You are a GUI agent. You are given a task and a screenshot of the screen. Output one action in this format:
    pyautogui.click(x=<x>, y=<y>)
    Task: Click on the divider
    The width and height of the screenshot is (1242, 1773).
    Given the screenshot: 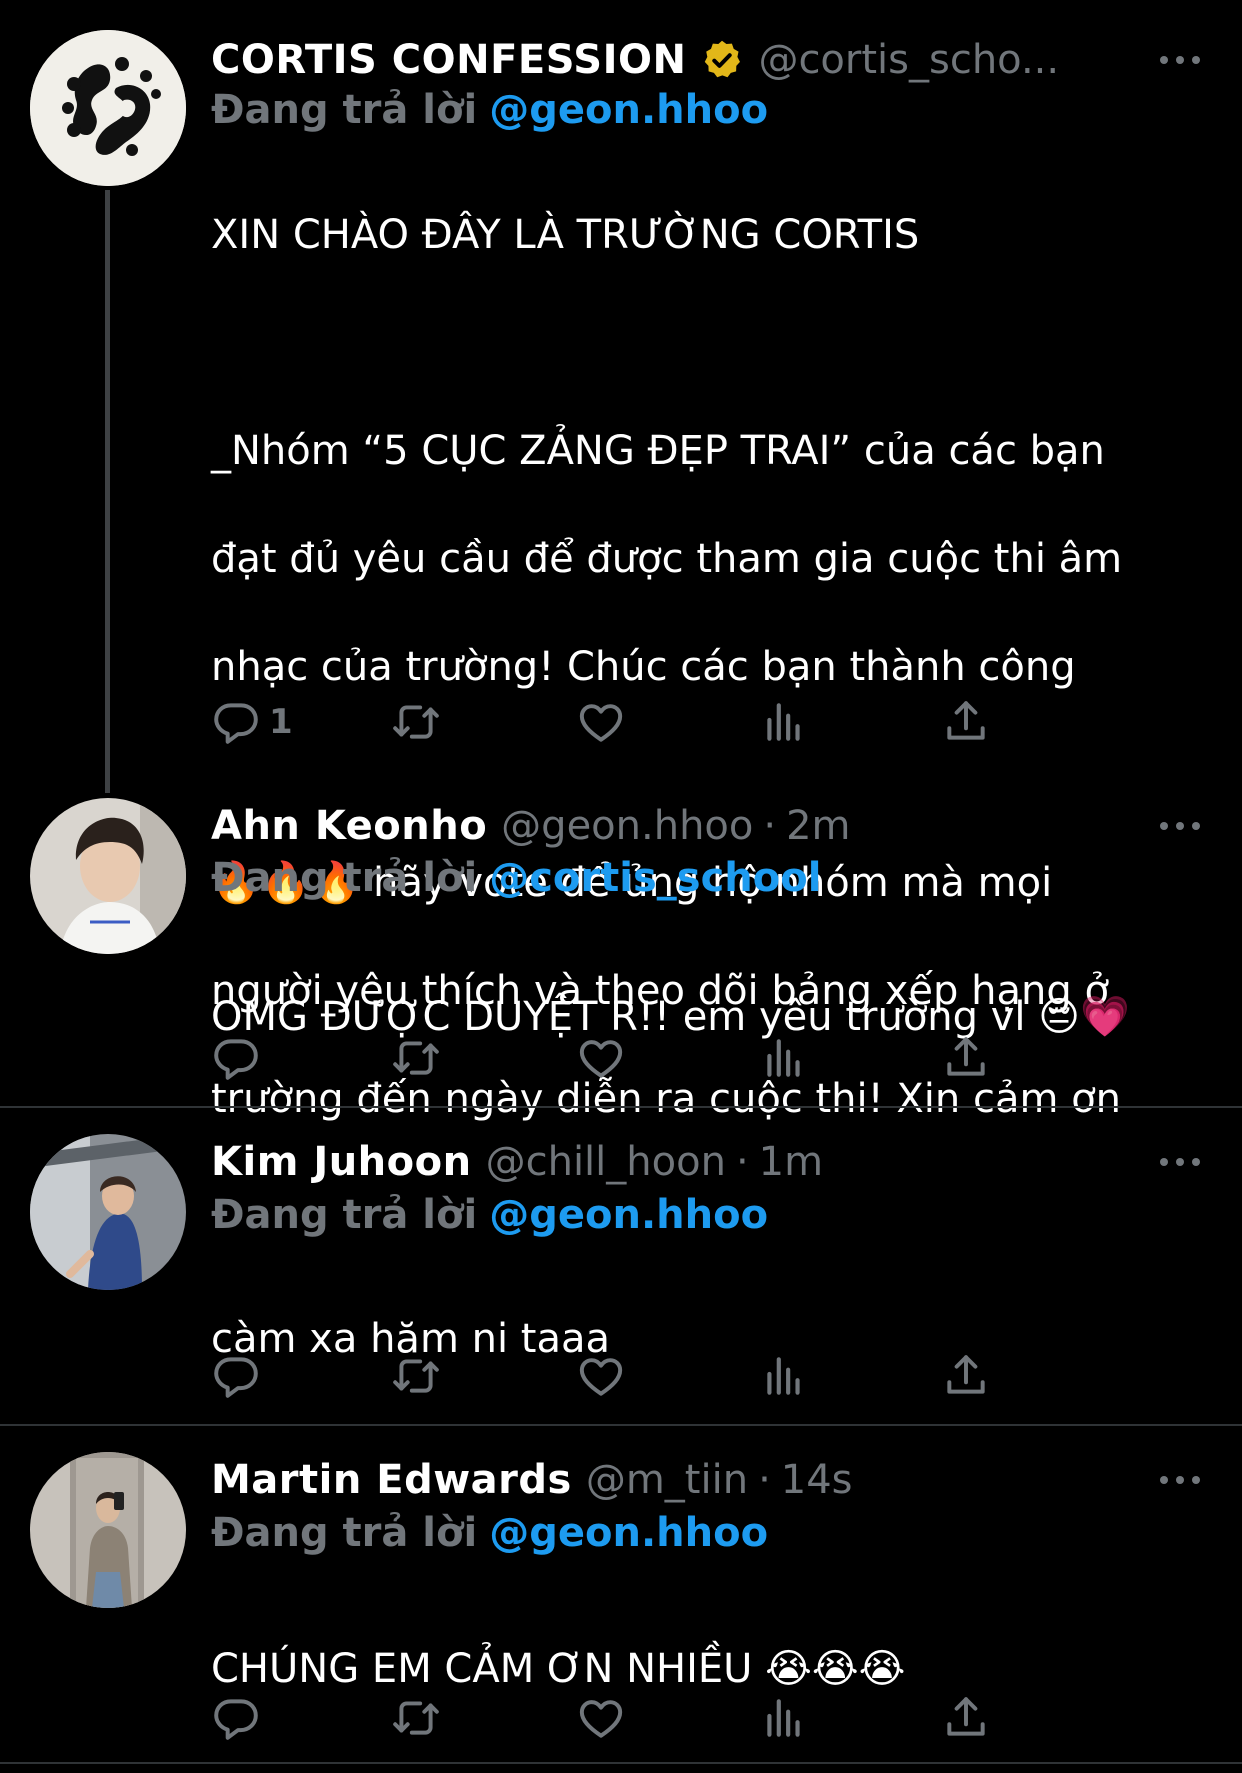 What is the action you would take?
    pyautogui.click(x=621, y=1763)
    